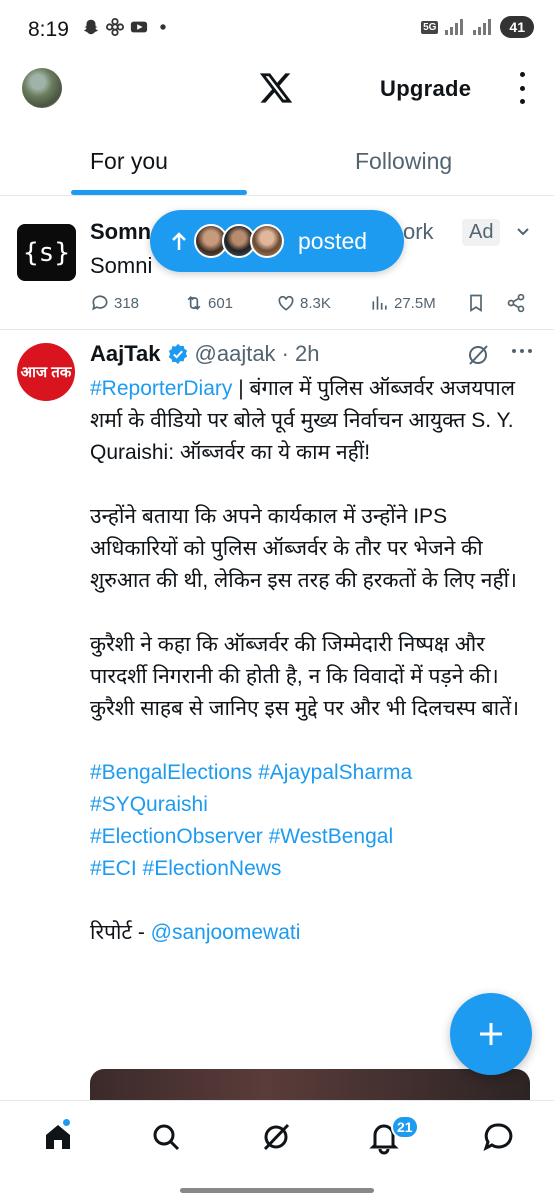  I want to click on top-bar: Upgrade, so click(277, 93).